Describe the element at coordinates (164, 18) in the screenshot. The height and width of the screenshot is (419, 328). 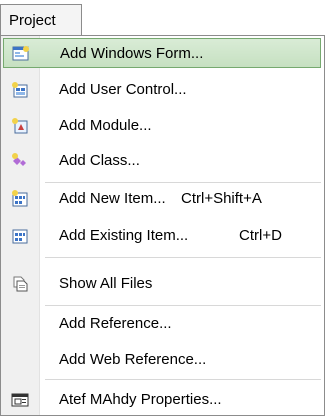
I see `menu-bar: Project` at that location.